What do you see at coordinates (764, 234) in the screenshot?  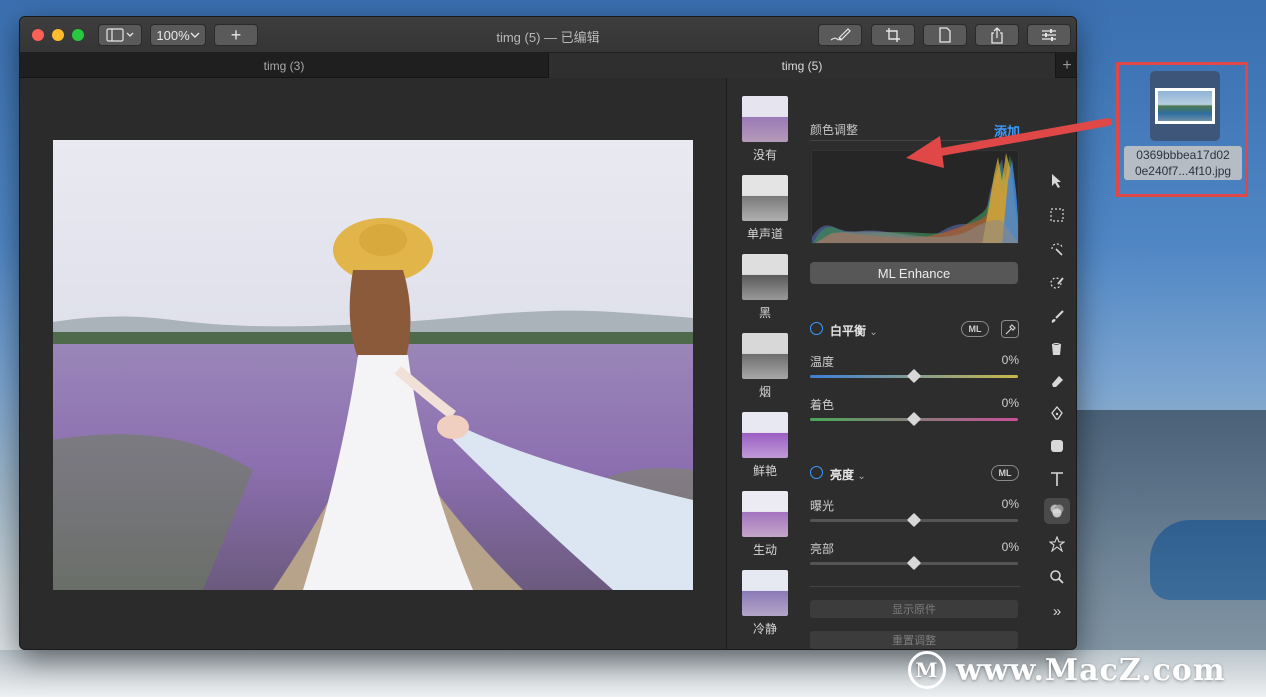 I see `preset-label: 单声道` at bounding box center [764, 234].